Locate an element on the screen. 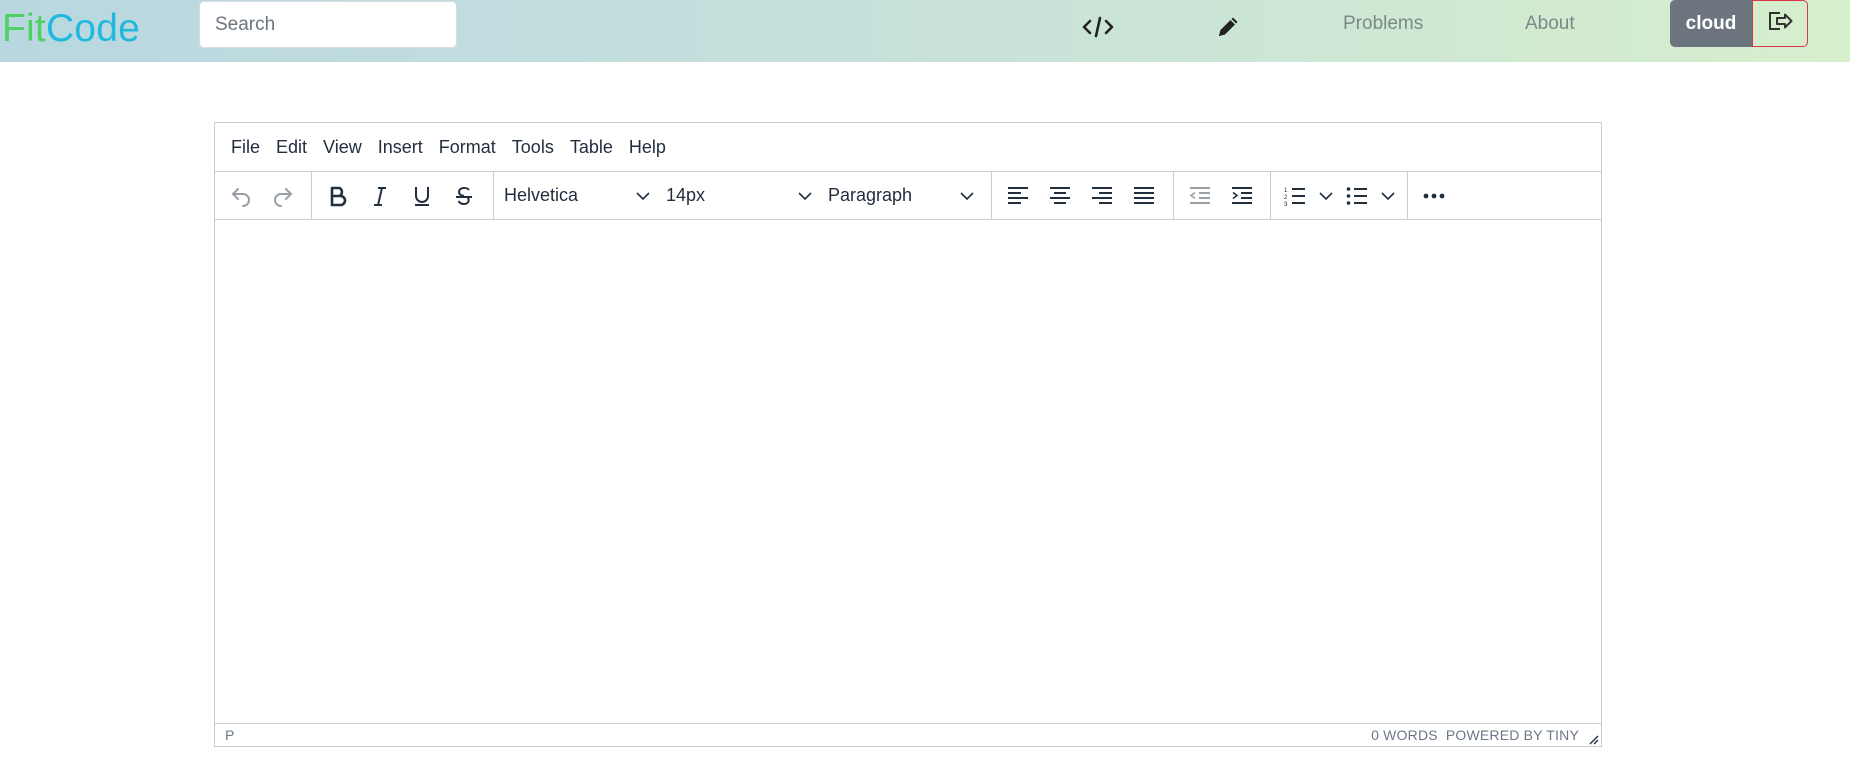 The height and width of the screenshot is (763, 1850). resize-handle-icon is located at coordinates (1593, 738).